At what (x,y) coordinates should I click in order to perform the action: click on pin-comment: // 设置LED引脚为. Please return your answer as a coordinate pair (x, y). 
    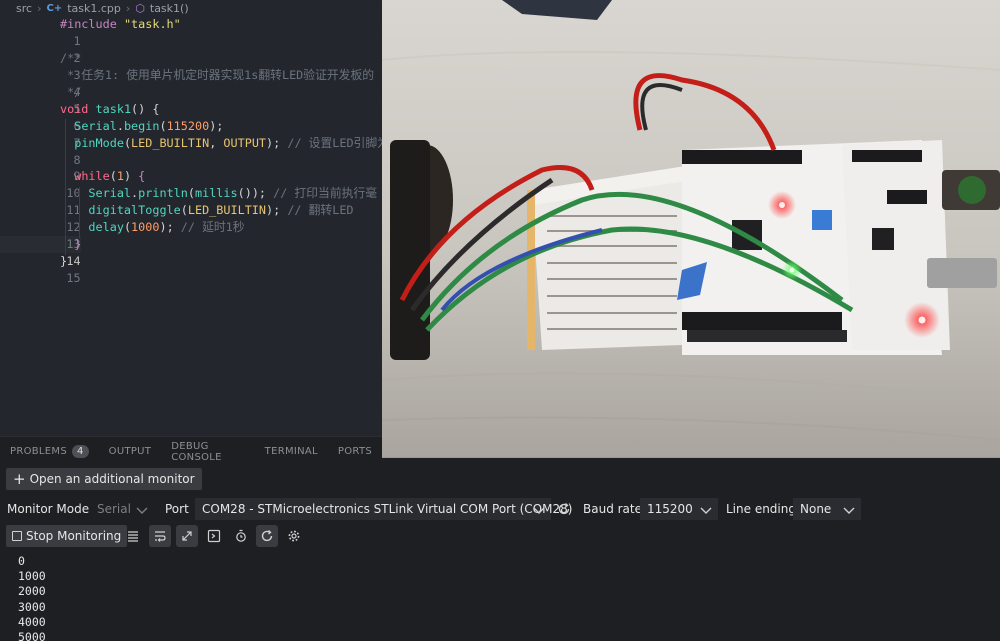
    Looking at the image, I should click on (338, 142).